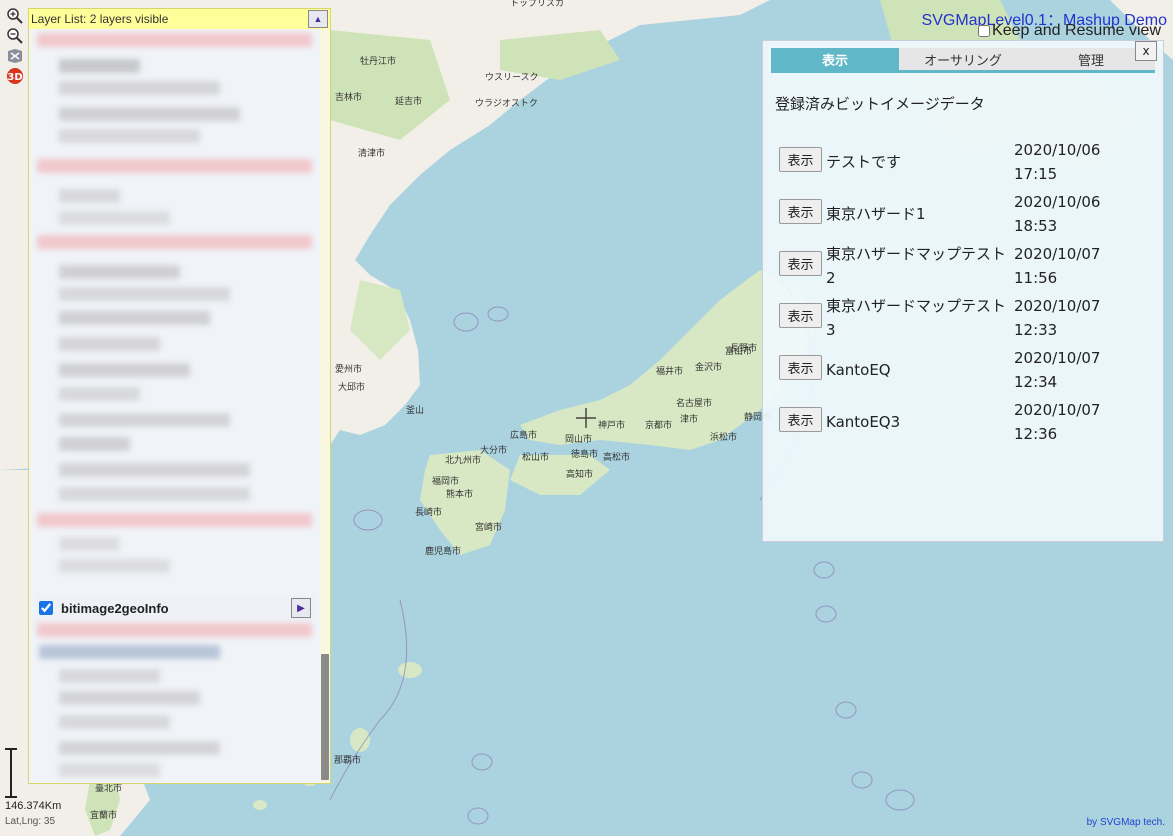  Describe the element at coordinates (967, 422) in the screenshot. I see `list-item: 表示 KantoEQ3 2020/10/07 12:36` at that location.